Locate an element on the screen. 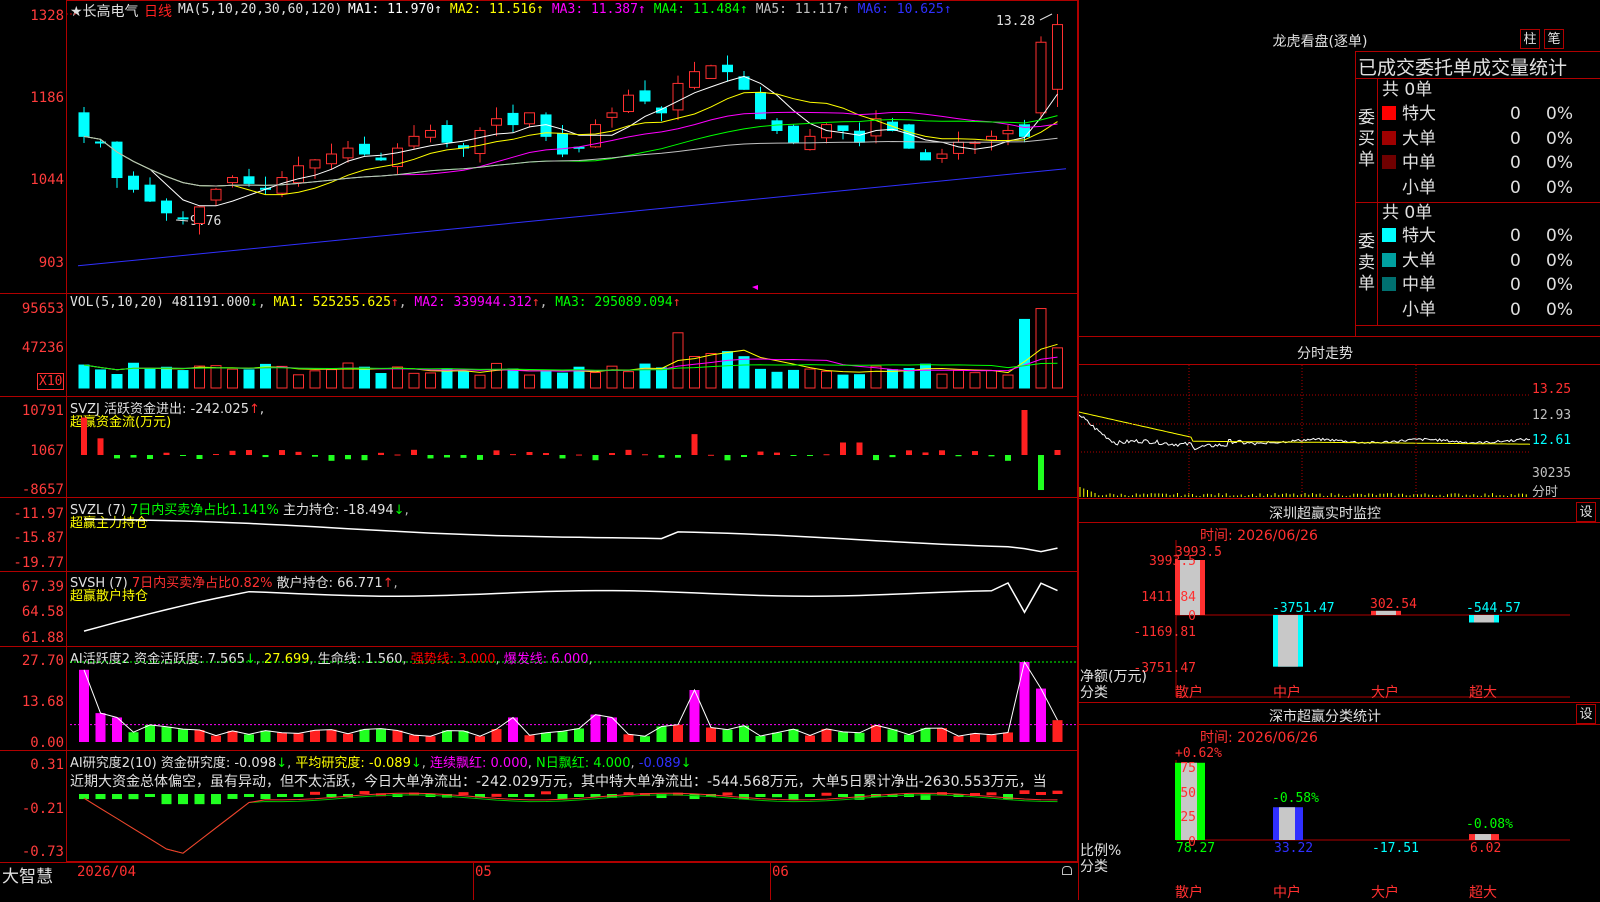 This screenshot has height=902, width=1600. bar-value-label: -3751.47 is located at coordinates (1303, 608).